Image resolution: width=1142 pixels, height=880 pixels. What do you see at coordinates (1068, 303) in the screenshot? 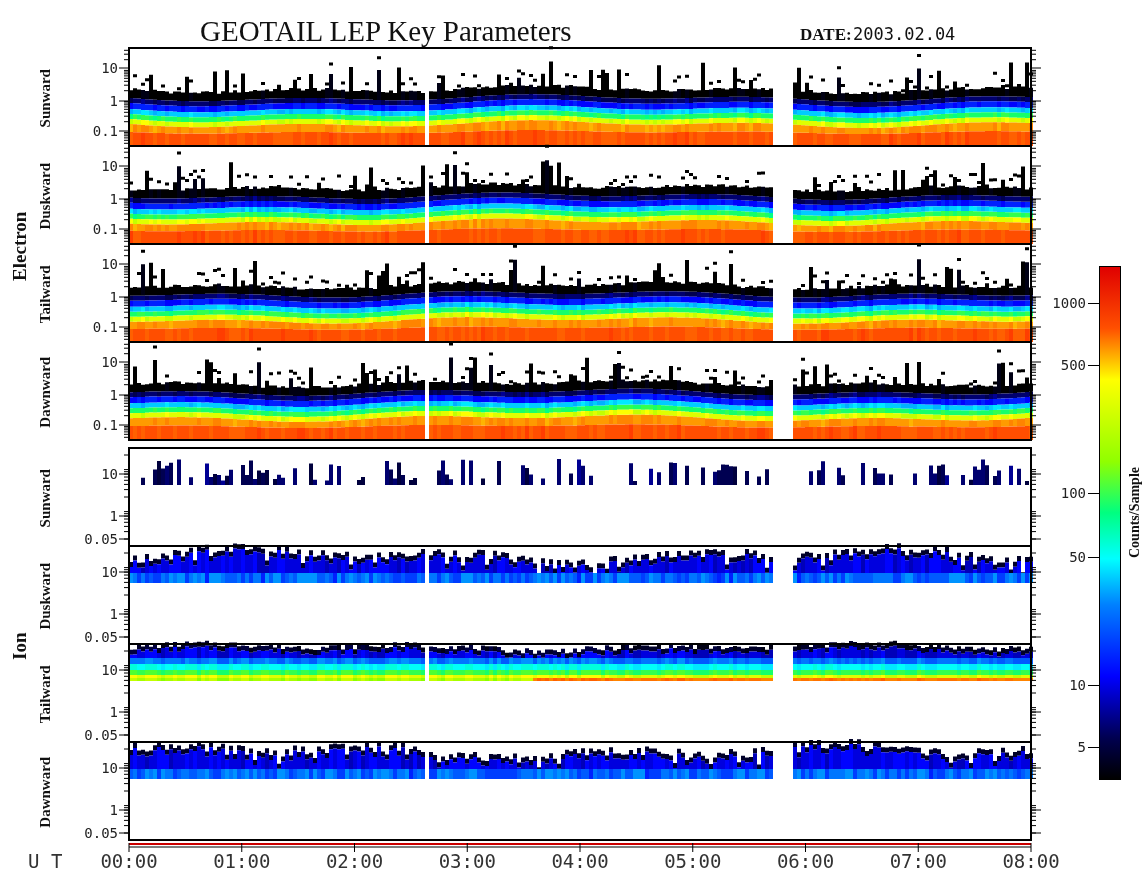
I see `color-tick-label: 1000` at bounding box center [1068, 303].